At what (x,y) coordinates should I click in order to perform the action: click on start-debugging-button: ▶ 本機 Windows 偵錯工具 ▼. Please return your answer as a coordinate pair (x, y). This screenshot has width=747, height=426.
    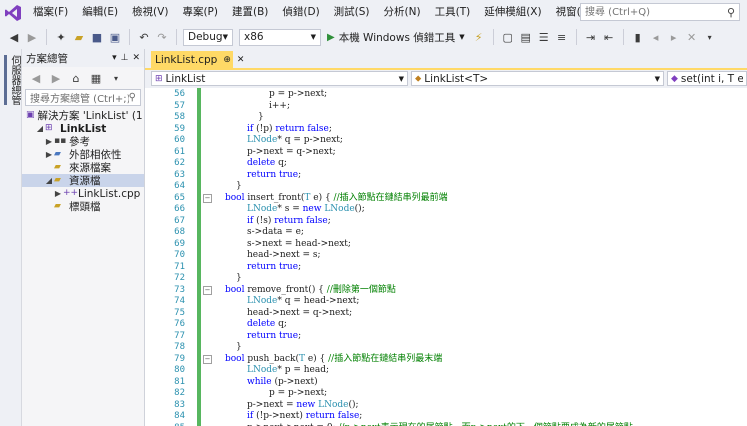
    Looking at the image, I should click on (396, 37).